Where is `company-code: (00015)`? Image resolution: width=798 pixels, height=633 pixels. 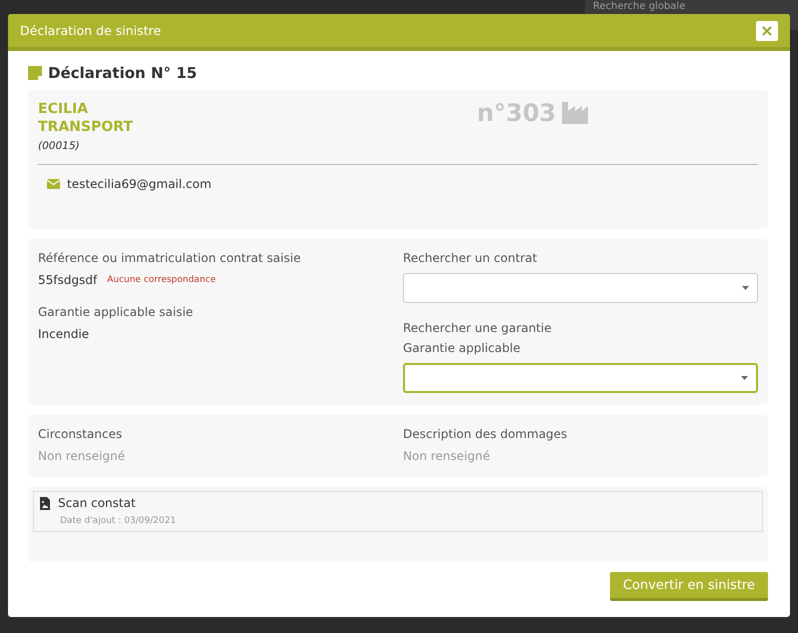 company-code: (00015) is located at coordinates (59, 146).